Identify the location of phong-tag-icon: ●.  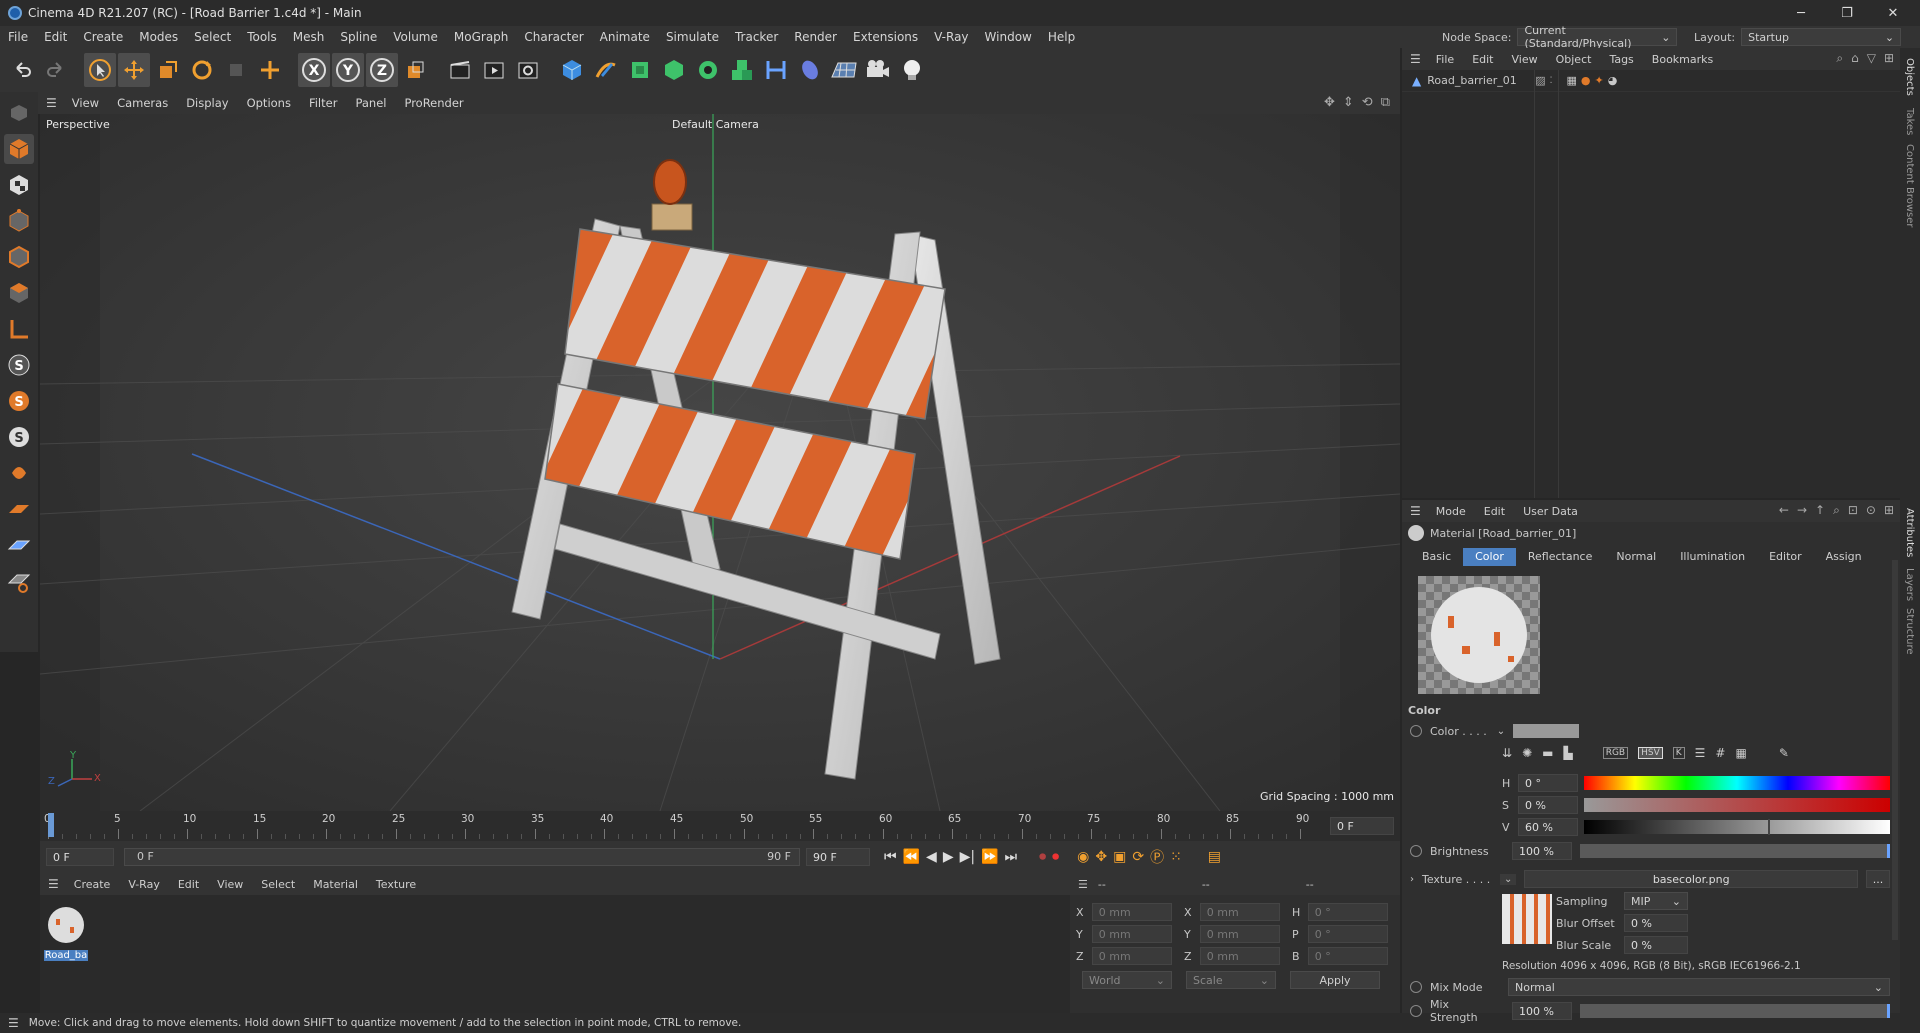
(1586, 80).